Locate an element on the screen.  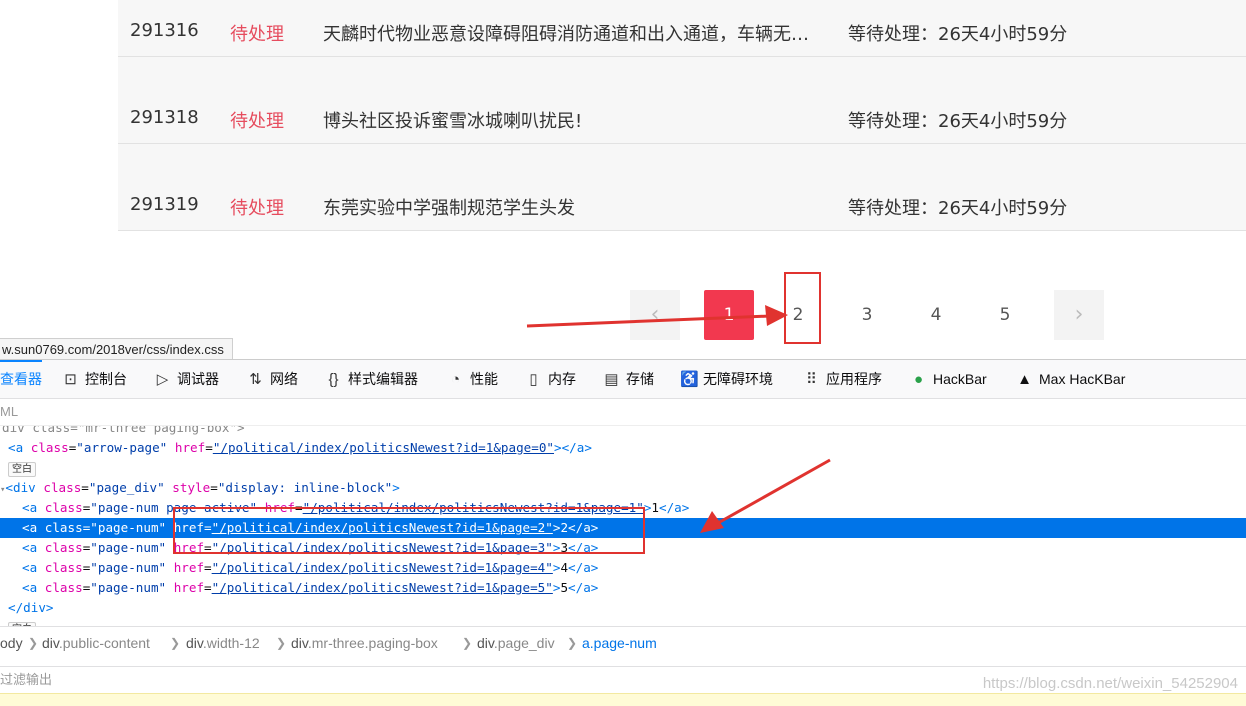
tab-network: ⇅ 网络 is located at coordinates (272, 379).